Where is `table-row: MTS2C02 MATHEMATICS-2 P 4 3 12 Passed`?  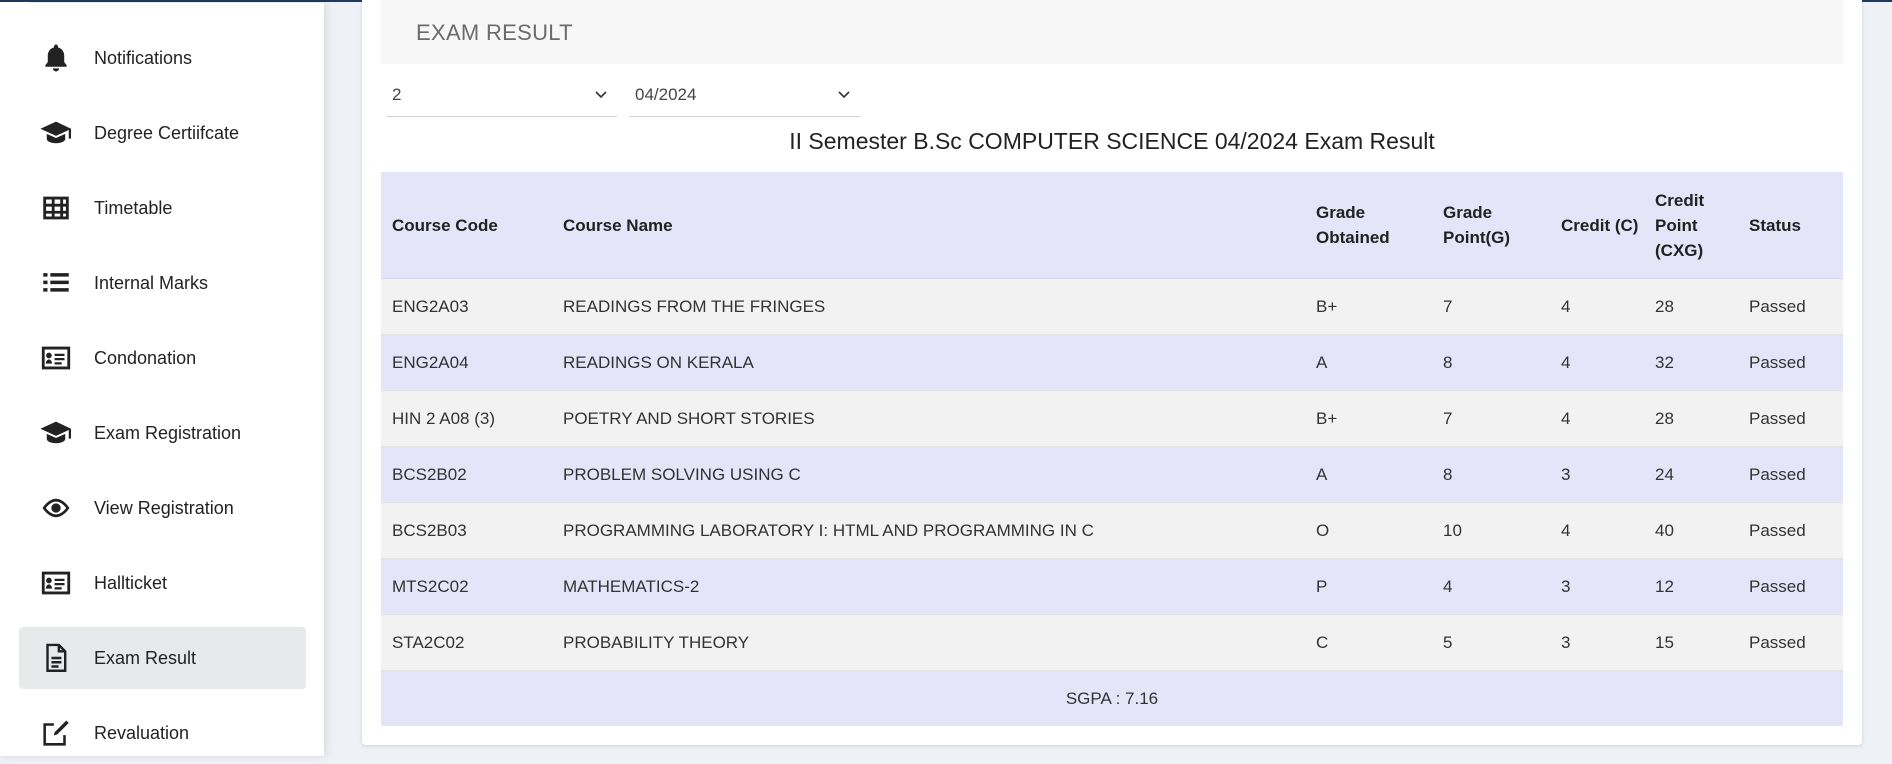 table-row: MTS2C02 MATHEMATICS-2 P 4 3 12 Passed is located at coordinates (1112, 586).